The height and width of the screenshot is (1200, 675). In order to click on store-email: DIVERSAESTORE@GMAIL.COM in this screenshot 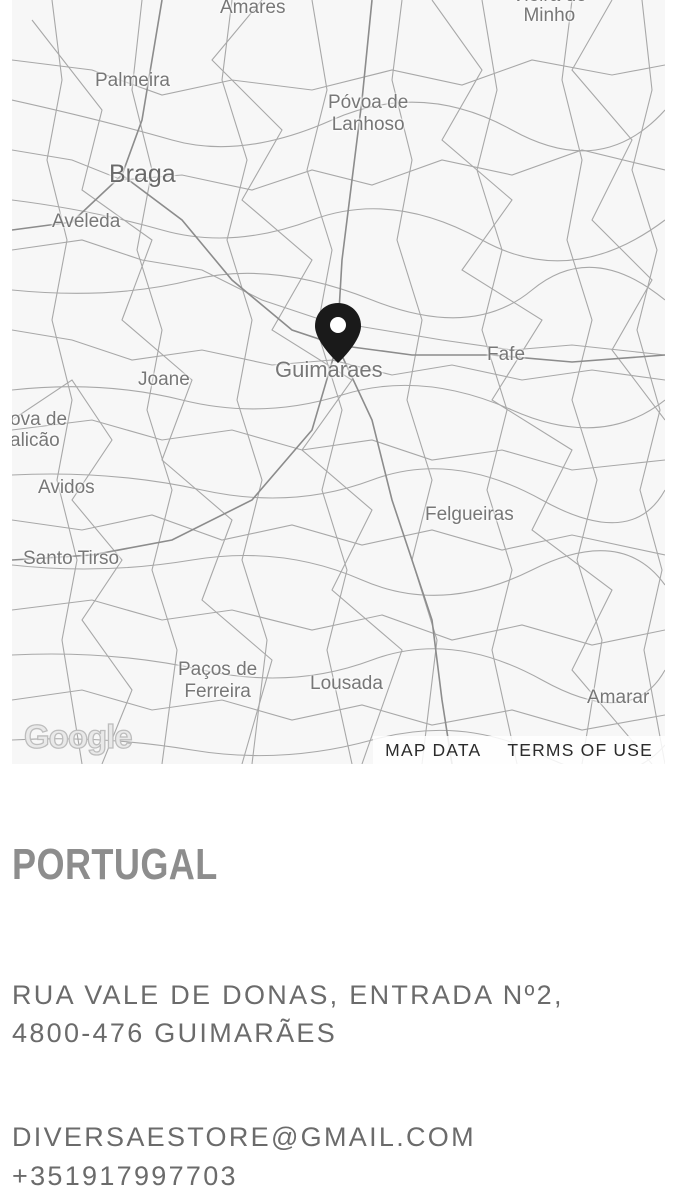, I will do `click(244, 1137)`.